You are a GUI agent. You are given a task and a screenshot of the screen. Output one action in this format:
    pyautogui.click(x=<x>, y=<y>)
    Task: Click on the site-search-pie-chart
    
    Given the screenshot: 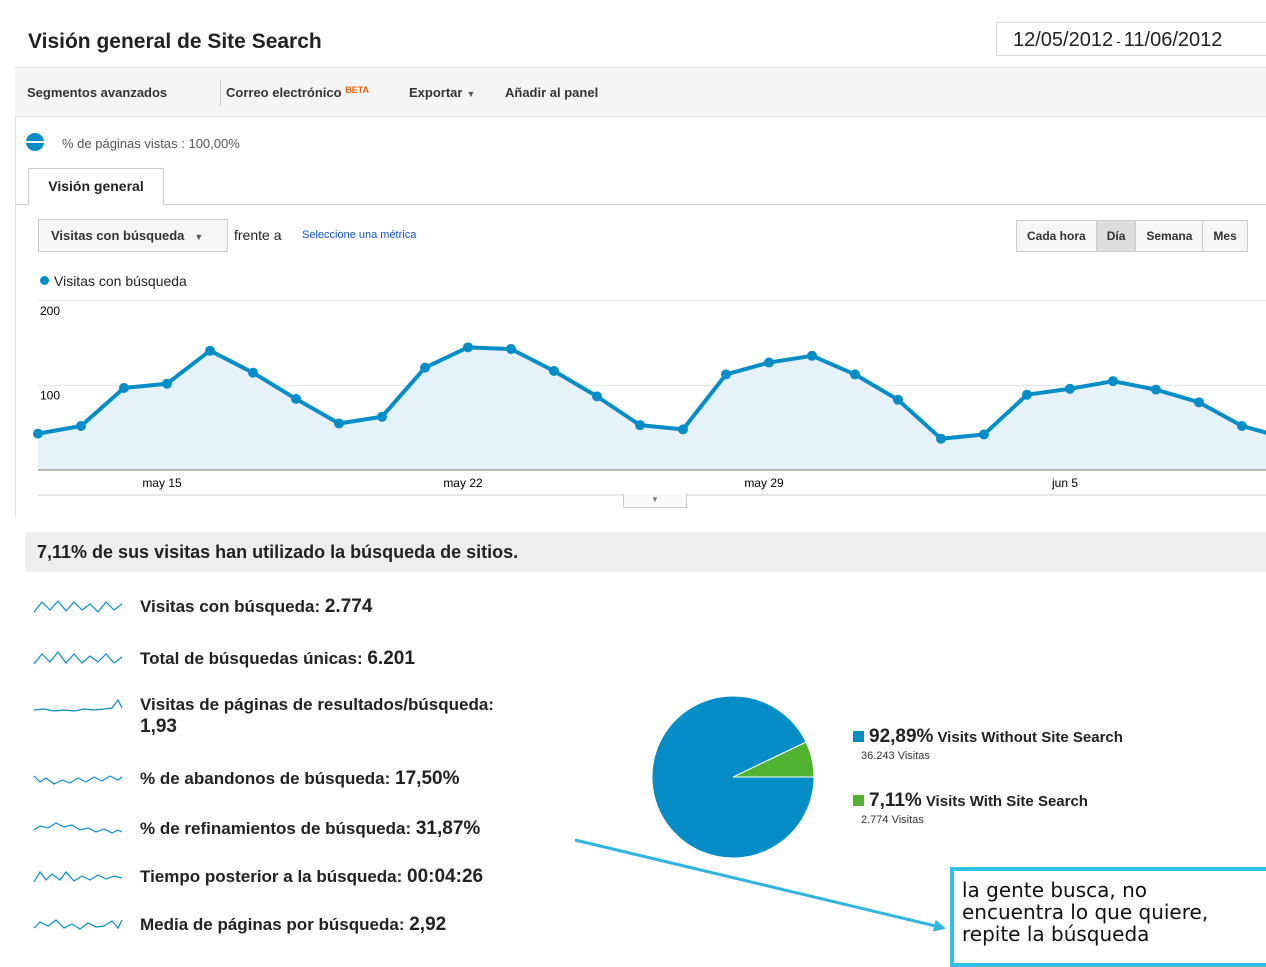 What is the action you would take?
    pyautogui.click(x=733, y=777)
    